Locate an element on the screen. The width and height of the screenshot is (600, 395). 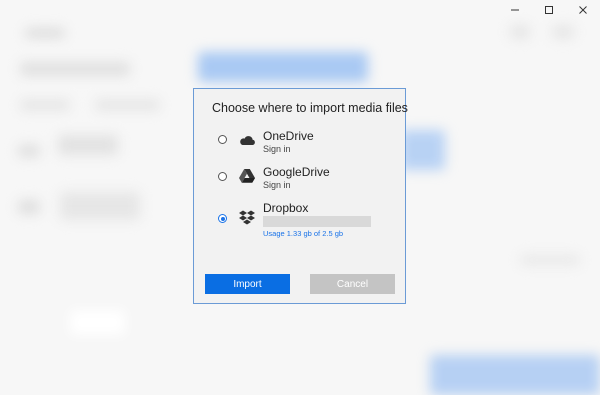
window-controls is located at coordinates (549, 10).